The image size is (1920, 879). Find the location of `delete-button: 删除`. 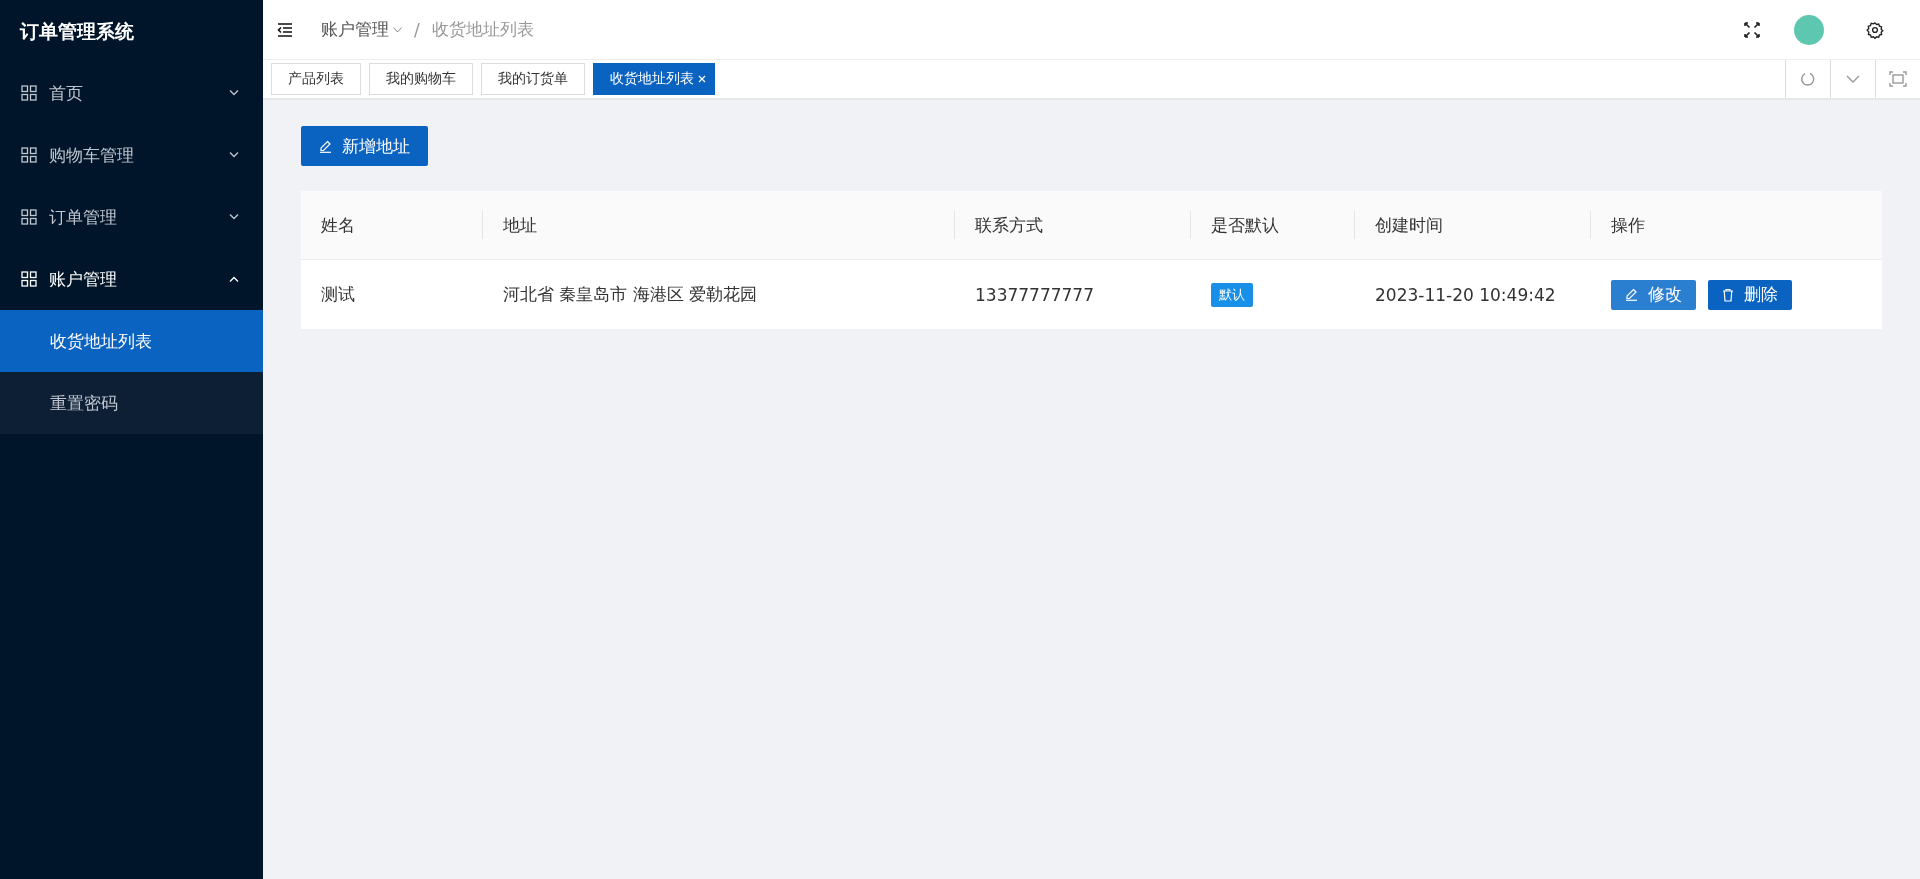

delete-button: 删除 is located at coordinates (1750, 294).